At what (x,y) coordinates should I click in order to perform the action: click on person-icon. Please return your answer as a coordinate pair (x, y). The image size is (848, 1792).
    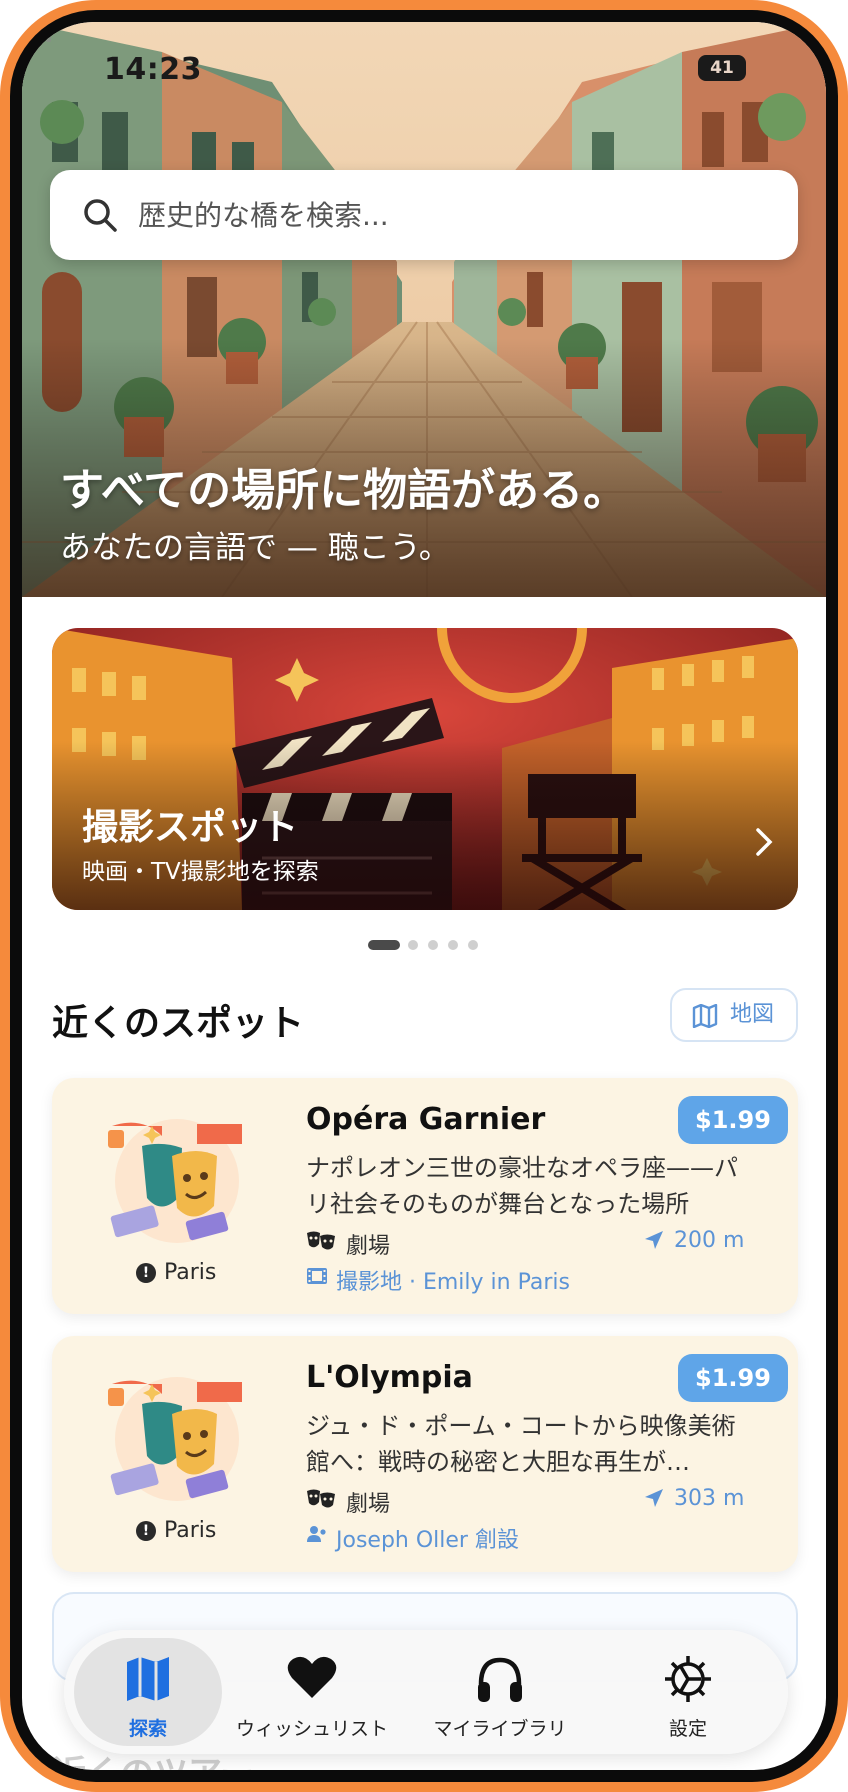
    Looking at the image, I should click on (316, 1534).